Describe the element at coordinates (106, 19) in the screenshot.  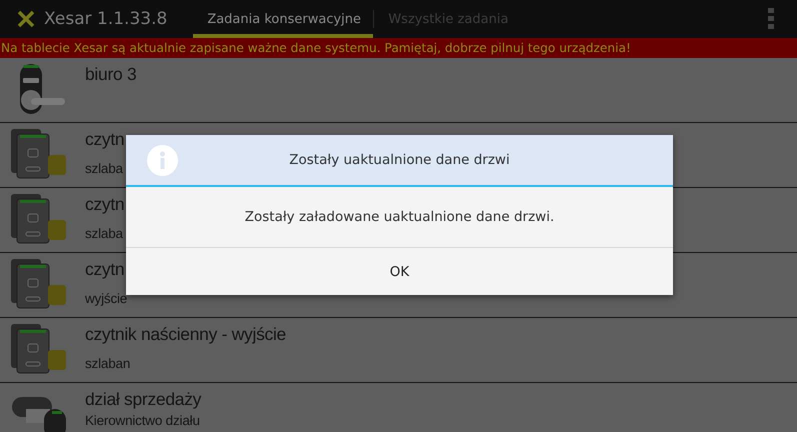
I see `app-title: Xesar 1.1.33.8` at that location.